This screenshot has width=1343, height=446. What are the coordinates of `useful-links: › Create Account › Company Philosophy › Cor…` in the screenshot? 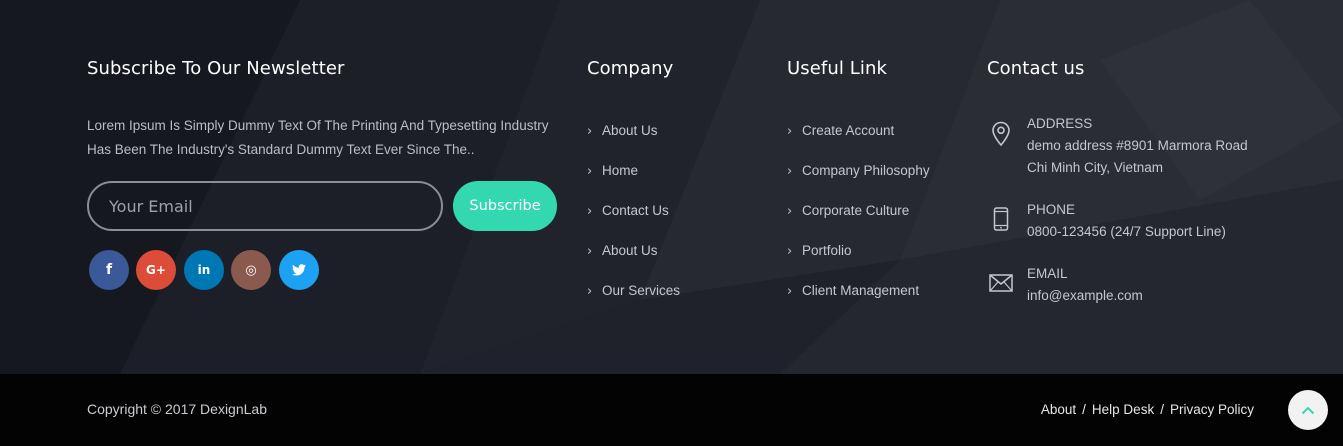 It's located at (858, 223).